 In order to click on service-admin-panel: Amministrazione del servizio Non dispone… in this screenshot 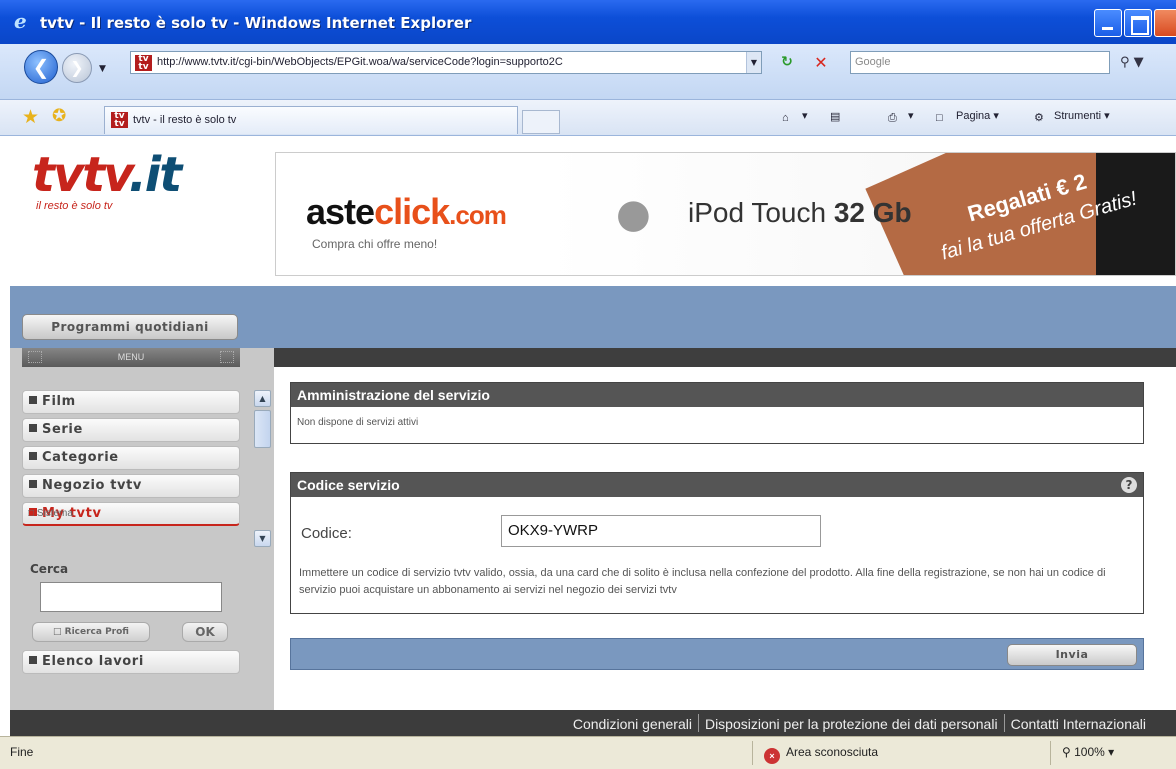, I will do `click(717, 413)`.